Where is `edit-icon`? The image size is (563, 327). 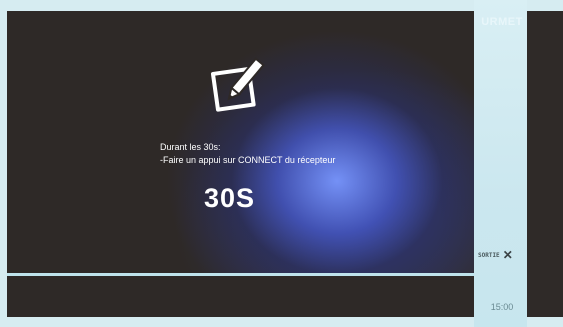
edit-icon is located at coordinates (237, 84).